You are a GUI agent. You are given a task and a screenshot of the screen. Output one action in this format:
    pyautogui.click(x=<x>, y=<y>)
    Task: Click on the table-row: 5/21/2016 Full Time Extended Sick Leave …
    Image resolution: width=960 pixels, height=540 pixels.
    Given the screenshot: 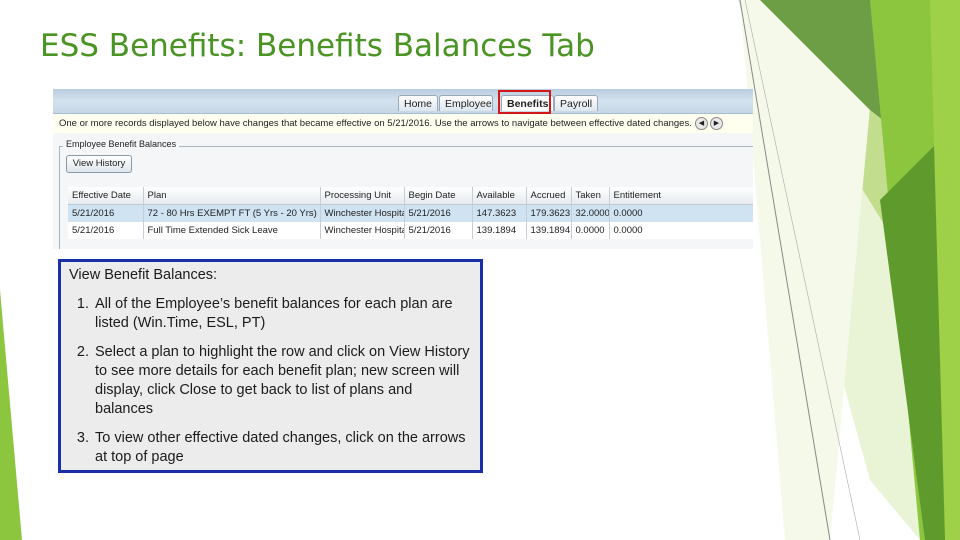 What is the action you would take?
    pyautogui.click(x=410, y=230)
    